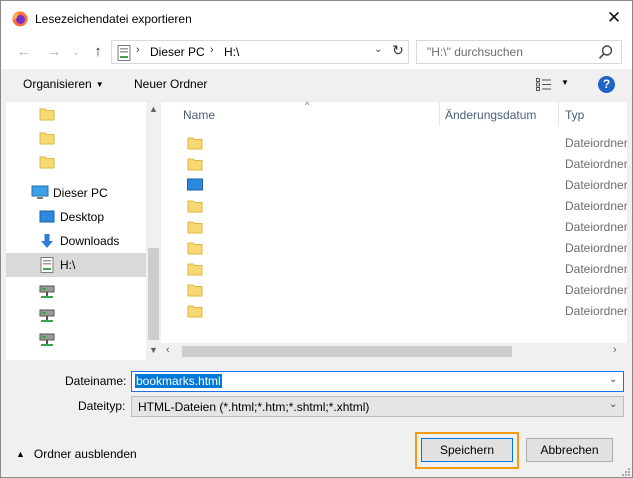  What do you see at coordinates (614, 18) in the screenshot?
I see `close-icon: ✕` at bounding box center [614, 18].